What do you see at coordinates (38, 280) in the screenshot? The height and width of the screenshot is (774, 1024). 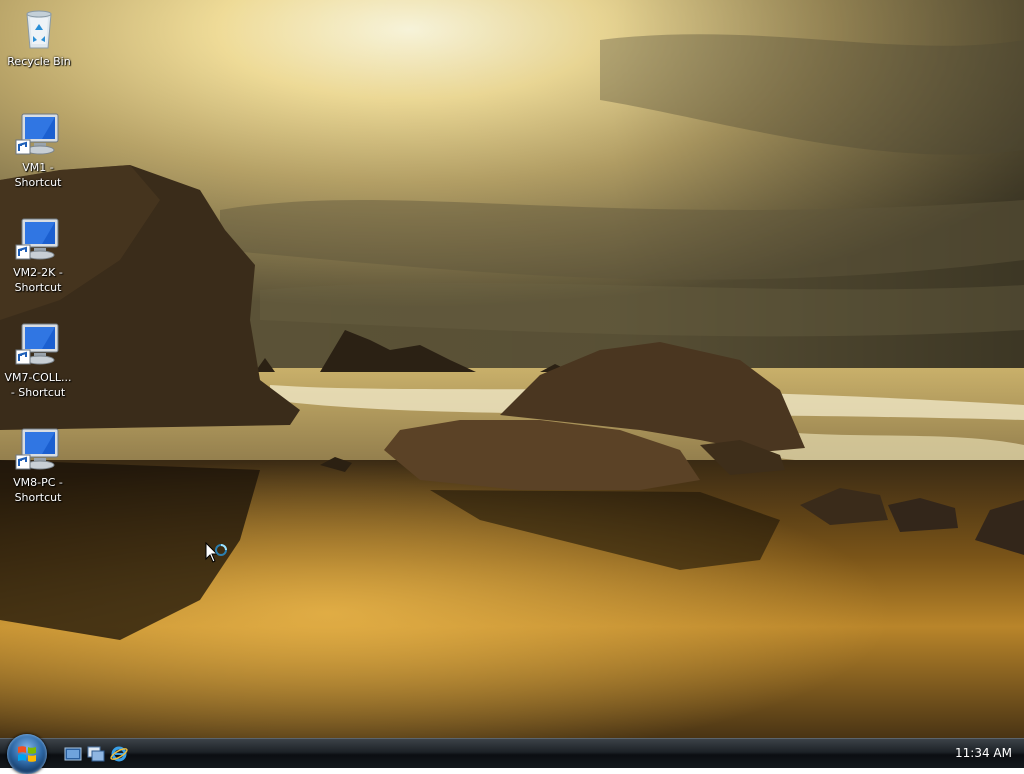 I see `desktop-icon-label: VM2-2K - Shortcut` at bounding box center [38, 280].